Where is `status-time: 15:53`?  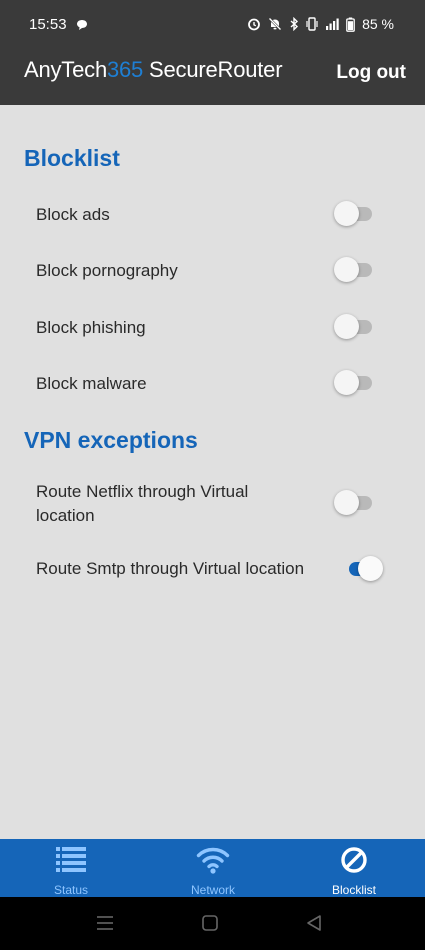 status-time: 15:53 is located at coordinates (48, 24).